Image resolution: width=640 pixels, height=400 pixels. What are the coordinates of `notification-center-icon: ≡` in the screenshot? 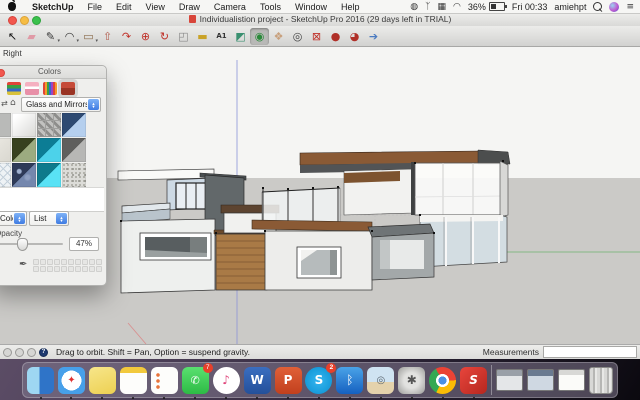 It's located at (630, 7).